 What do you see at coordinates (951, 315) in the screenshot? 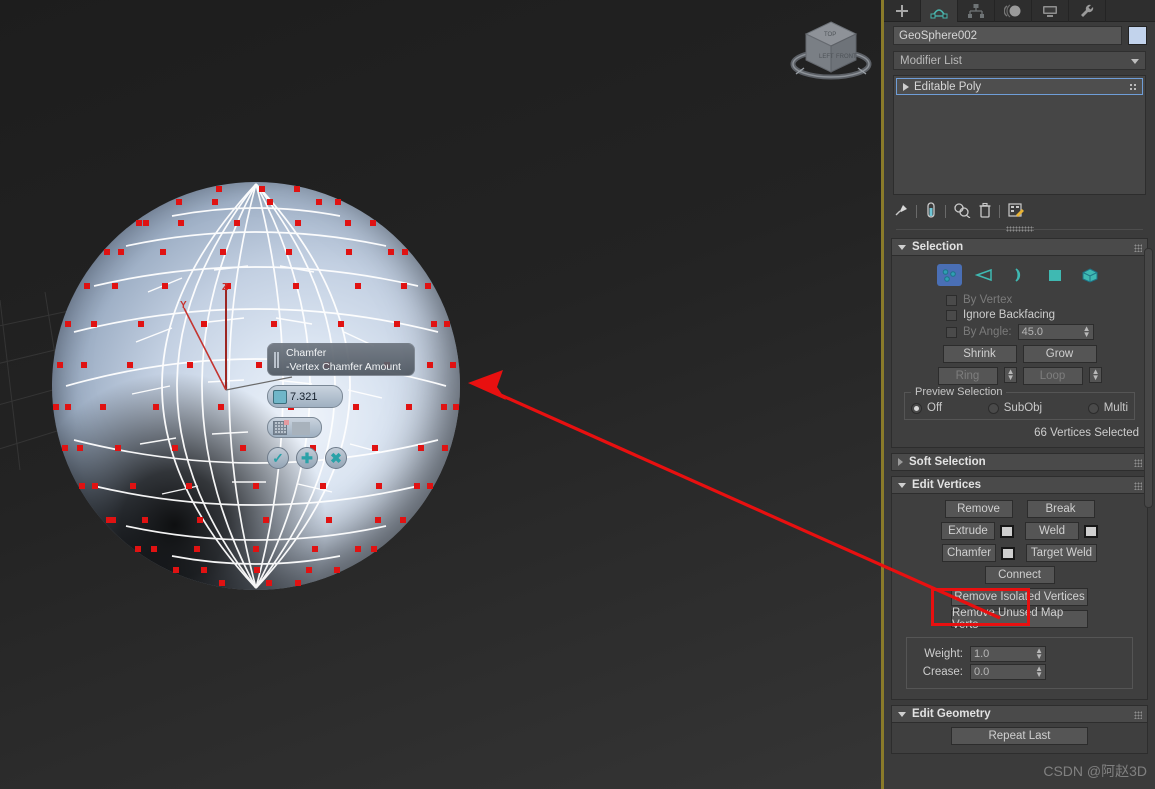
I see `ignore-backfacing-checkbox` at bounding box center [951, 315].